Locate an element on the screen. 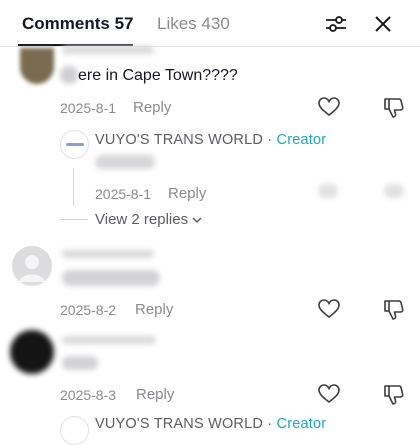 The width and height of the screenshot is (420, 445). view-replies-label: View 2 replies is located at coordinates (142, 219).